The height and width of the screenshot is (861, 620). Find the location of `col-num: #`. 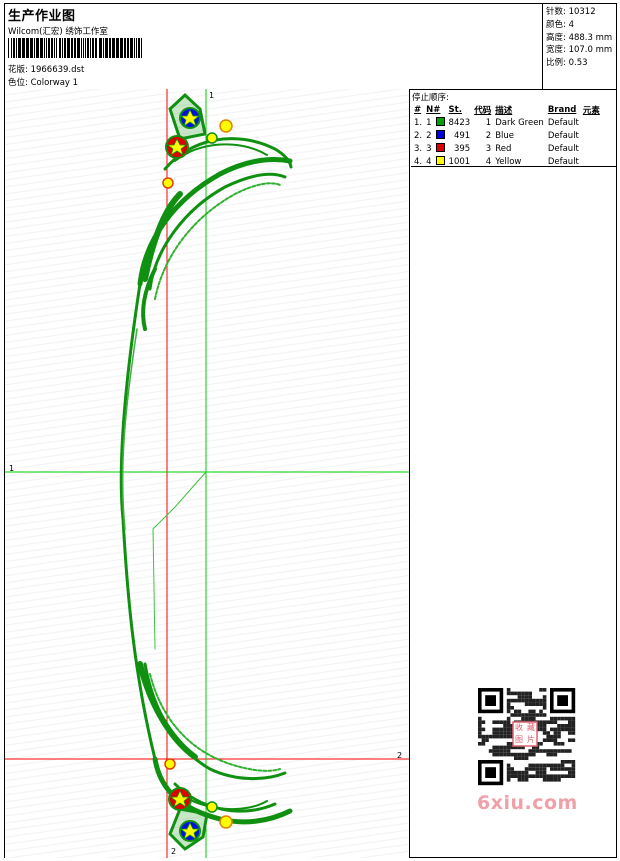

col-num: # is located at coordinates (418, 110).